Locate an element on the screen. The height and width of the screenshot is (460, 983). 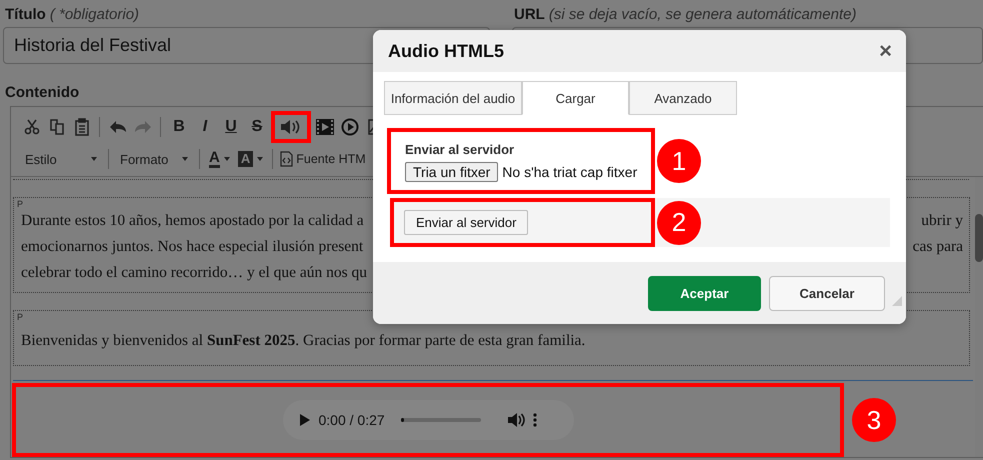
paragraph-text: Durante estos 10 años, hemos apostado por la calidad a is located at coordinates (192, 221).